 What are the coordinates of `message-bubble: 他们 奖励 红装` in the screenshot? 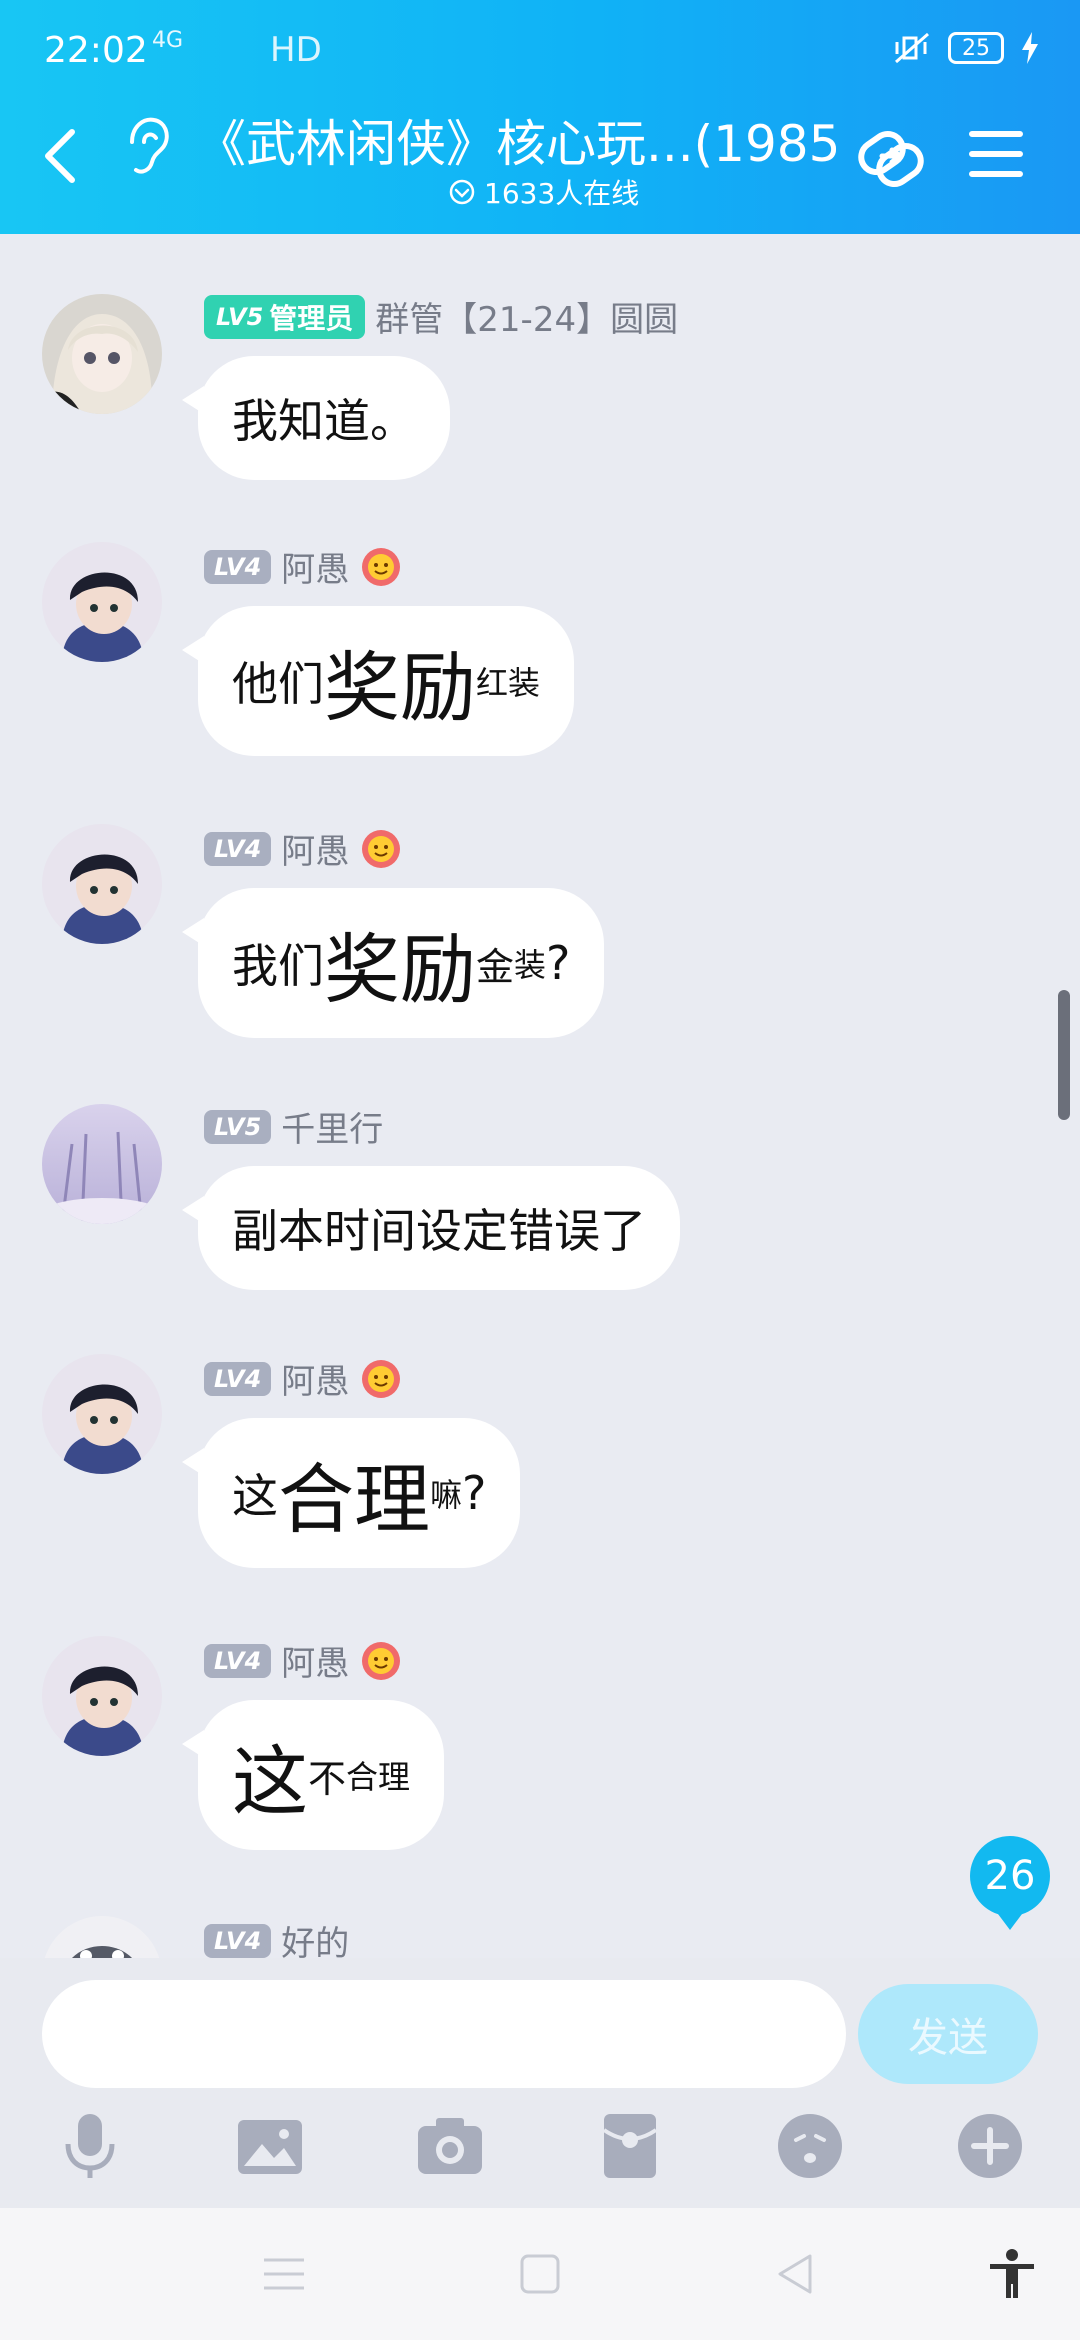 It's located at (378, 681).